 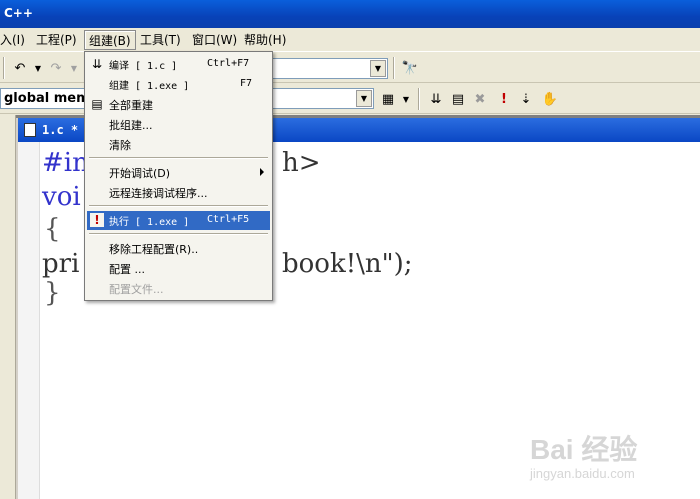 What do you see at coordinates (178, 172) in the screenshot?
I see `menu-item-start-debug: 开始调试(D)` at bounding box center [178, 172].